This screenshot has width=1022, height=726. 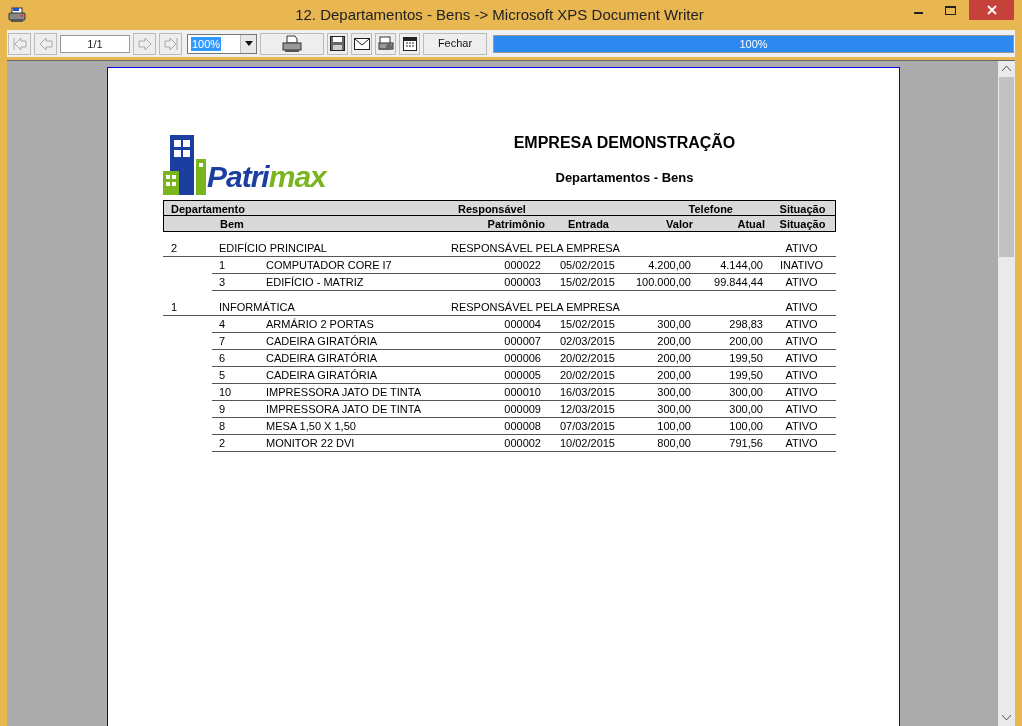 I want to click on close-icon, so click(x=991, y=10).